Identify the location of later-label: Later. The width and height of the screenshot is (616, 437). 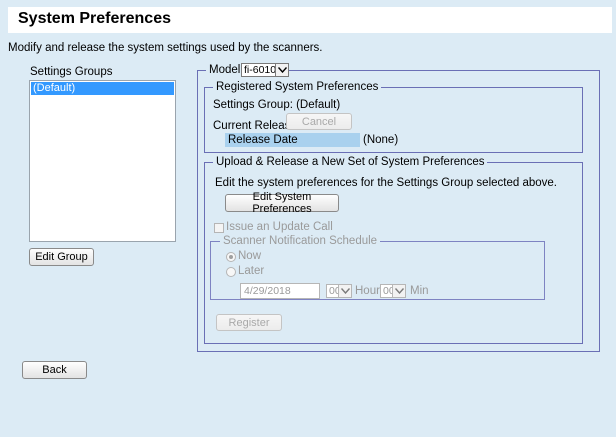
(251, 271).